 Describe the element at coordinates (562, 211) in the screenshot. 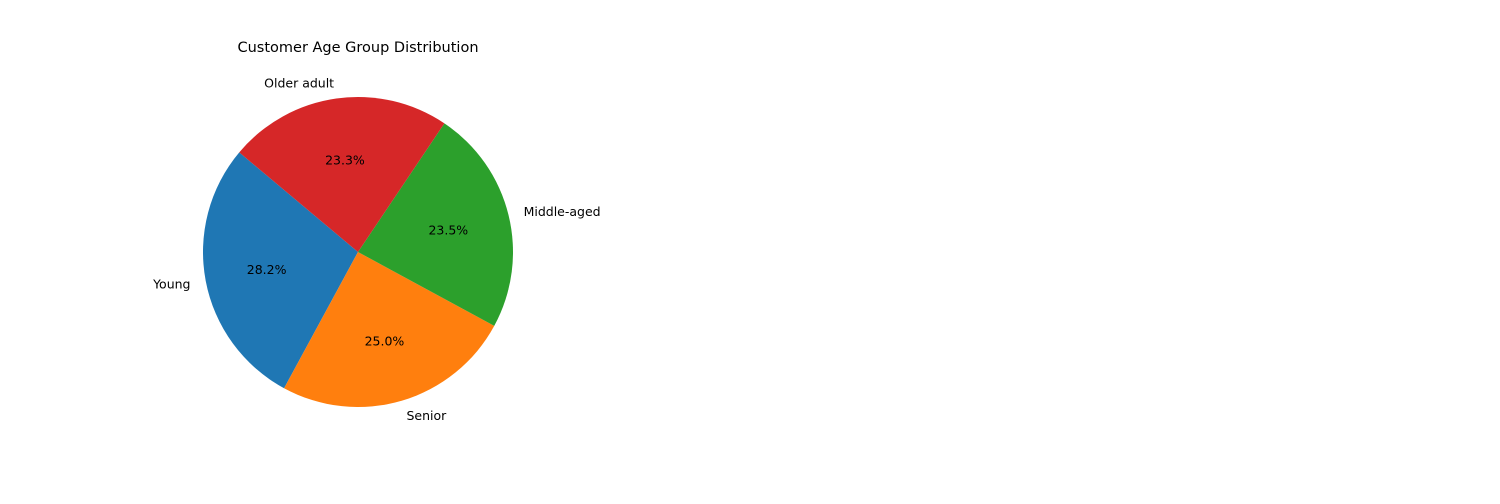

I see `slice-label-middle-aged: Middle-aged` at that location.